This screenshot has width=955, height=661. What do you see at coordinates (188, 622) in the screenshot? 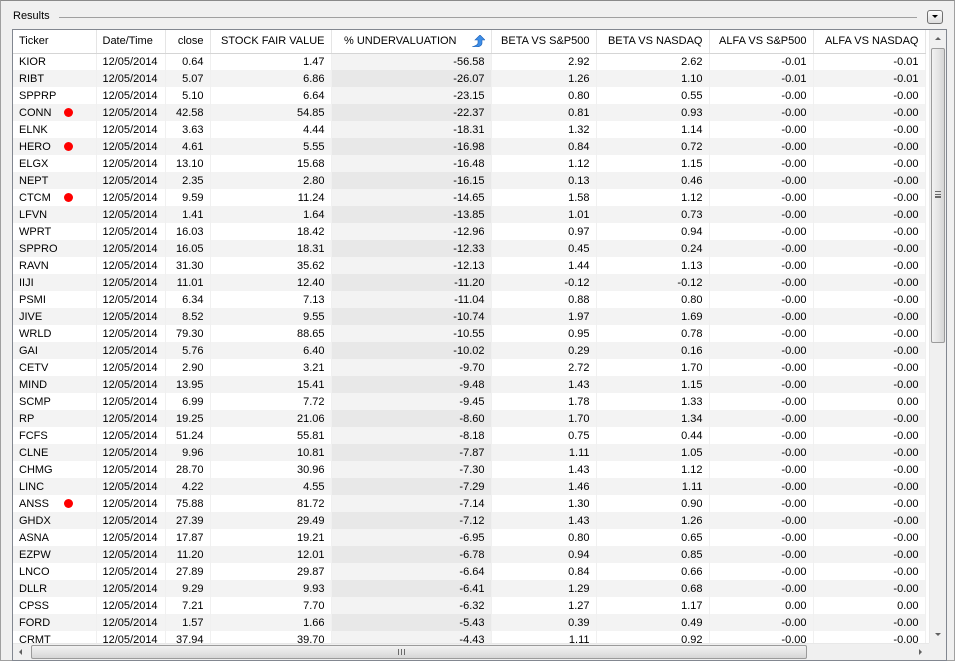
I see `close-cell: 1.57` at bounding box center [188, 622].